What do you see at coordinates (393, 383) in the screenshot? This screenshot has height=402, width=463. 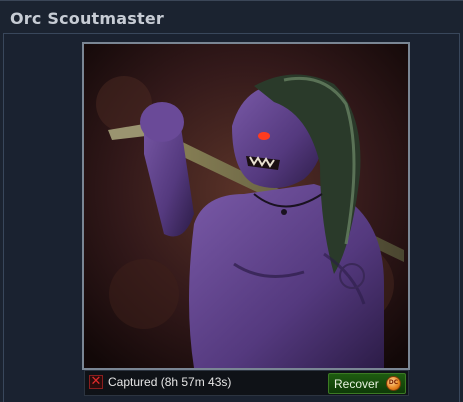 I see `dc-coin-icon: DC` at bounding box center [393, 383].